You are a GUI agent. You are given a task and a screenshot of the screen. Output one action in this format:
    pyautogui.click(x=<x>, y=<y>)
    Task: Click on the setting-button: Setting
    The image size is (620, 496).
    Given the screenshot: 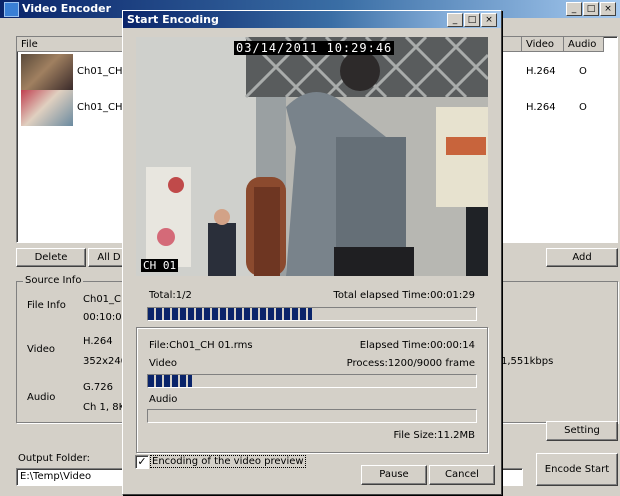 What is the action you would take?
    pyautogui.click(x=582, y=431)
    